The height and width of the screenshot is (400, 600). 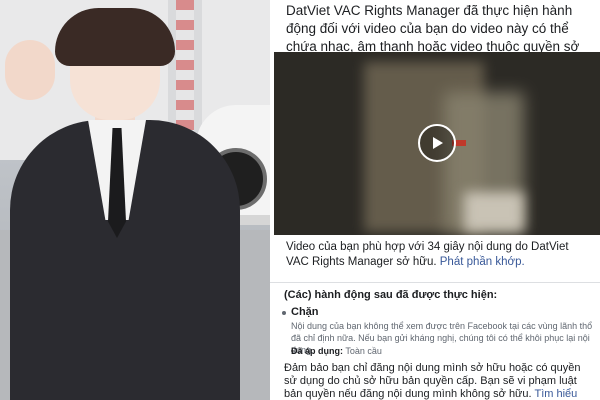 I want to click on play-icon, so click(x=438, y=143).